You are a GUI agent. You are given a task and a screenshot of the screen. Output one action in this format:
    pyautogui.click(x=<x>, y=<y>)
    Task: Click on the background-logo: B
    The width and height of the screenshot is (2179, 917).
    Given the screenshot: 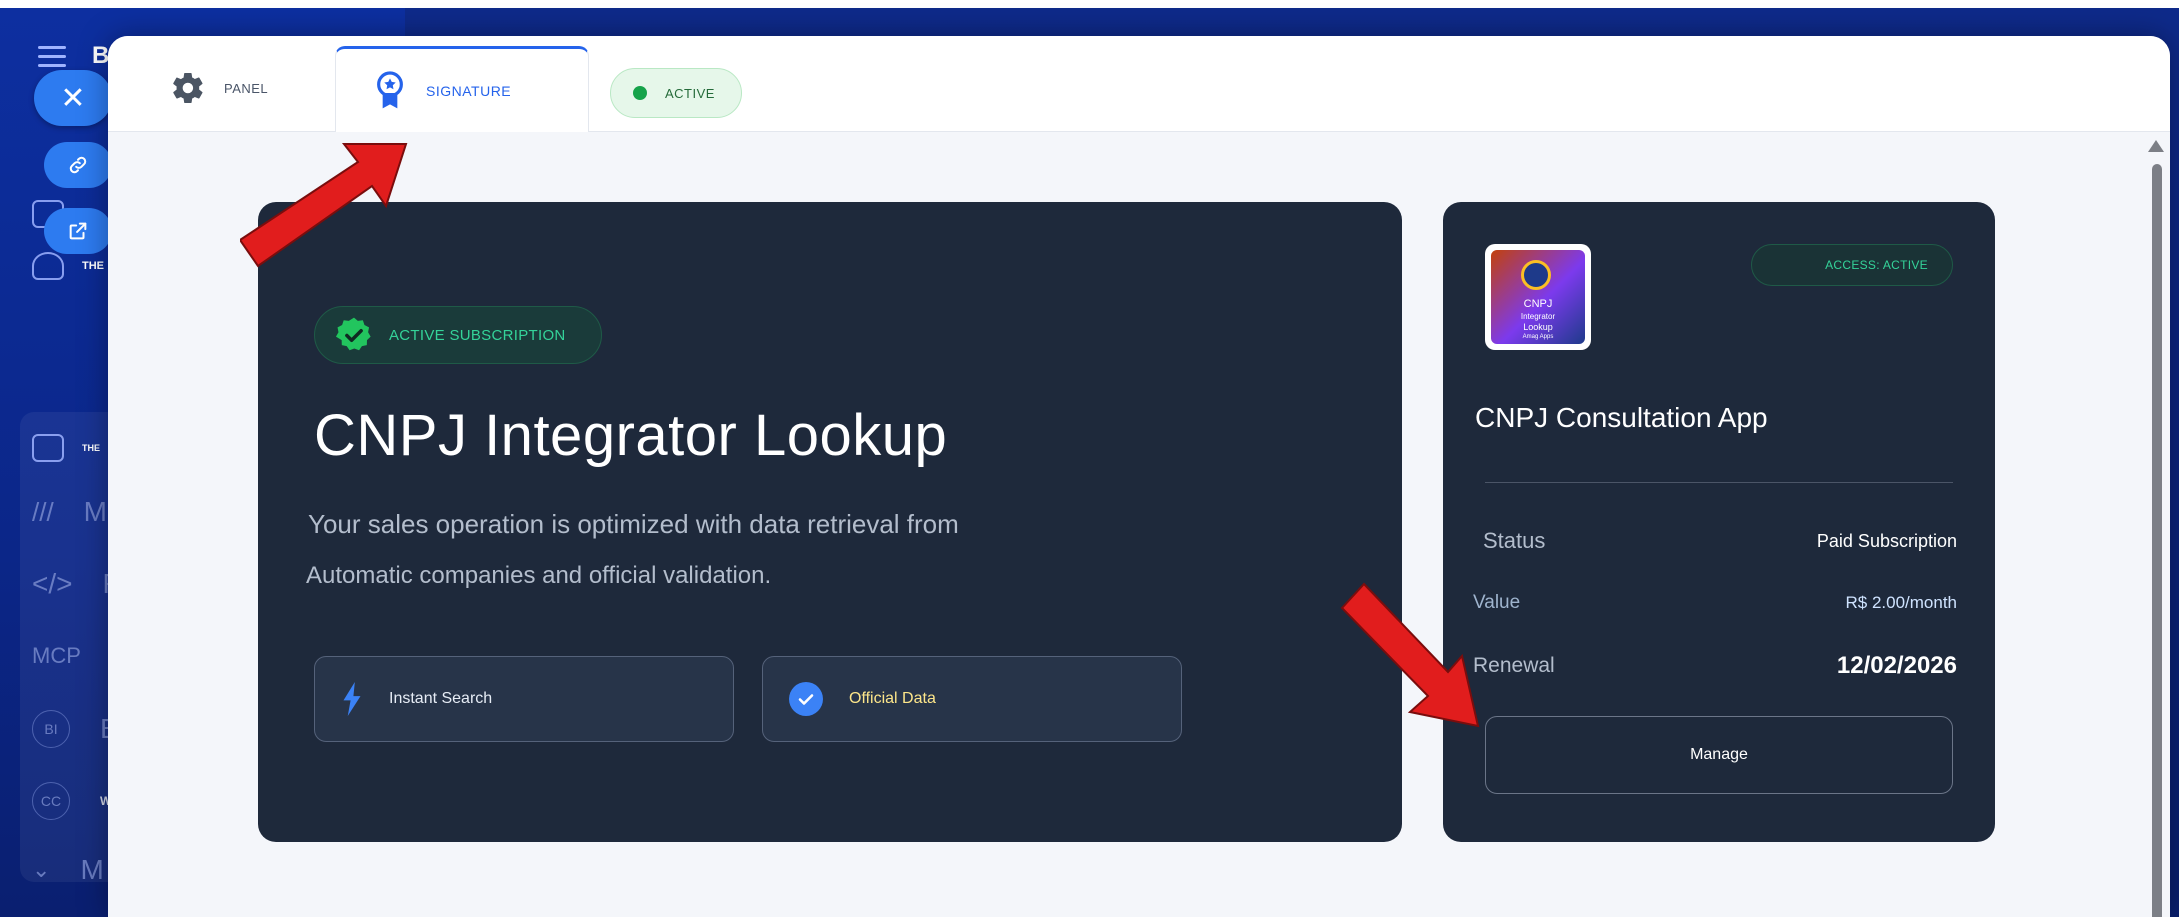 What is the action you would take?
    pyautogui.click(x=101, y=55)
    